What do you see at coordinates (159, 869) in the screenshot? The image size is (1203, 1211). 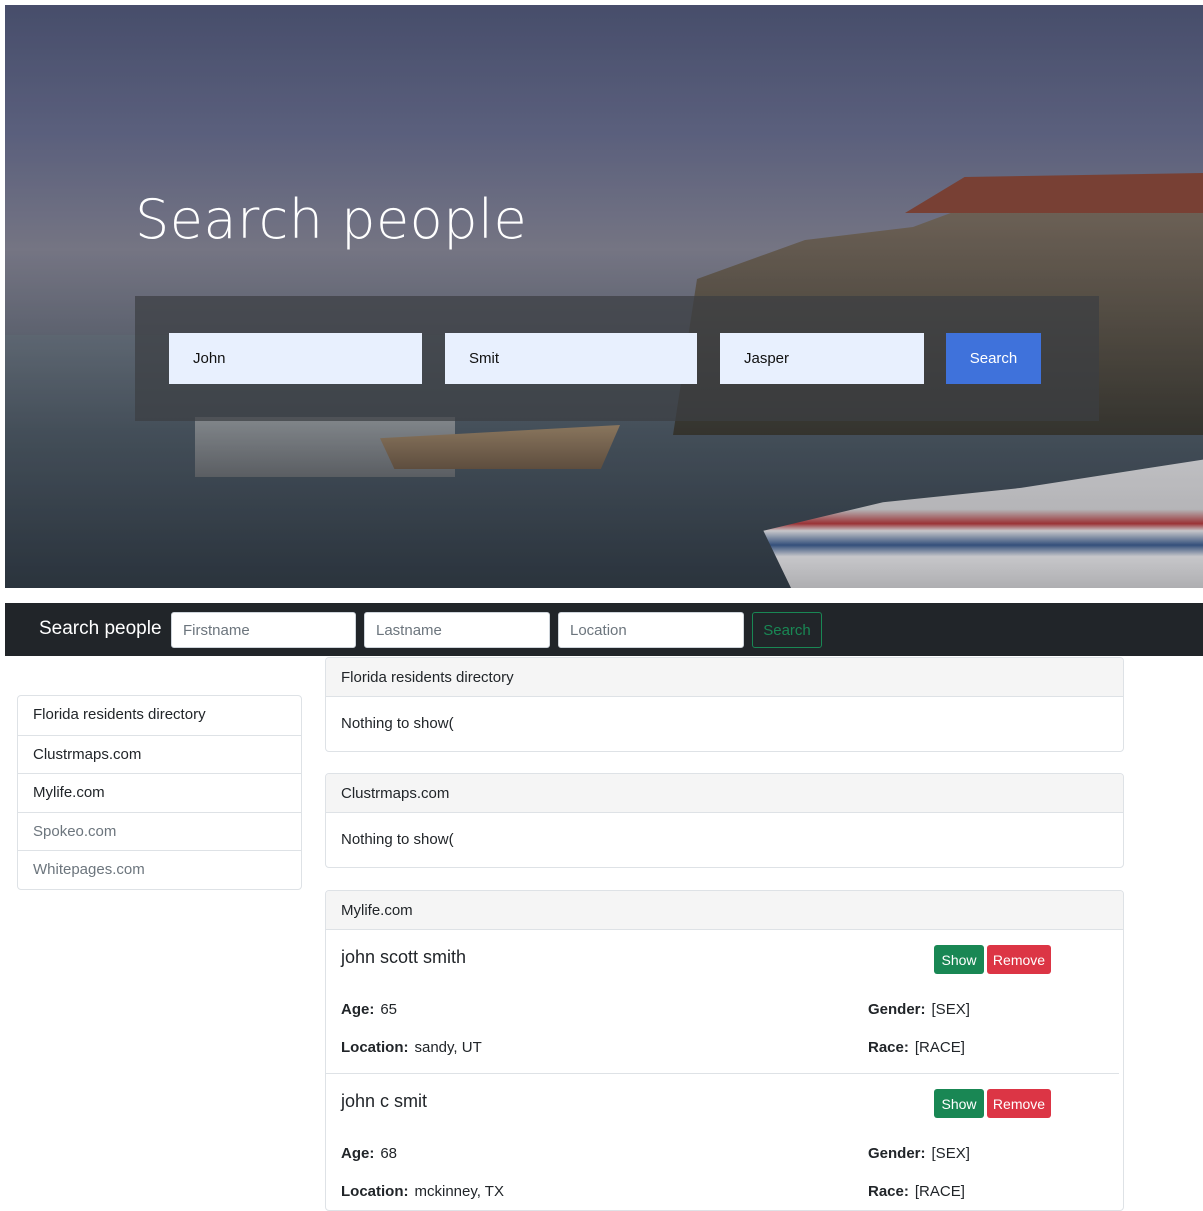 I see `sidebar-item-whitepages: Whitepages.com` at bounding box center [159, 869].